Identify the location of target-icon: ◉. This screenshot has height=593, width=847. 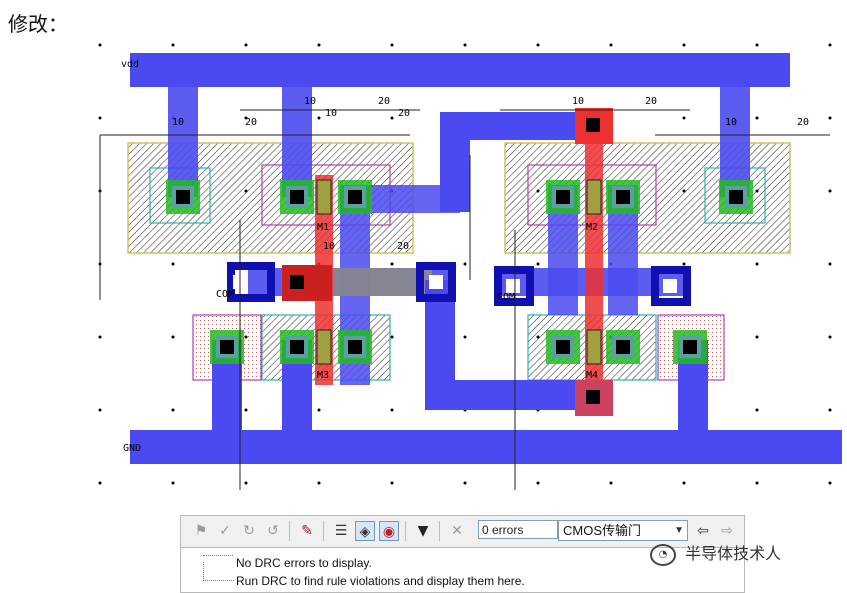
(389, 531).